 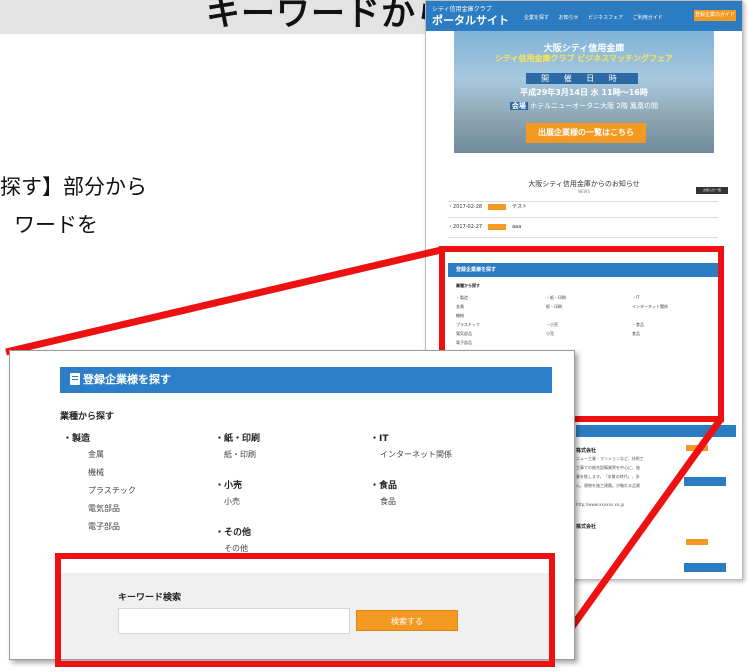 What do you see at coordinates (648, 18) in the screenshot?
I see `nav-item-guide: ご利用ガイド` at bounding box center [648, 18].